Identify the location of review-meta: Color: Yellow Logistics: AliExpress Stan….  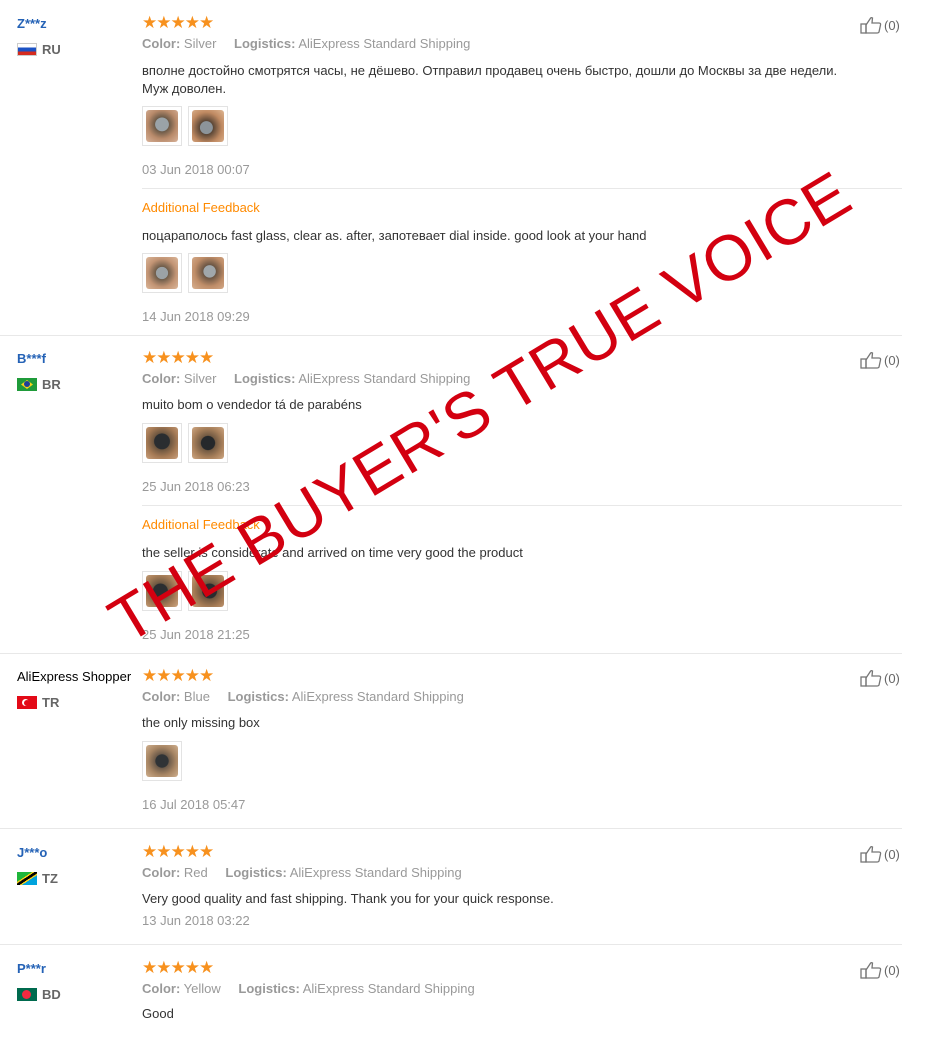
(308, 988).